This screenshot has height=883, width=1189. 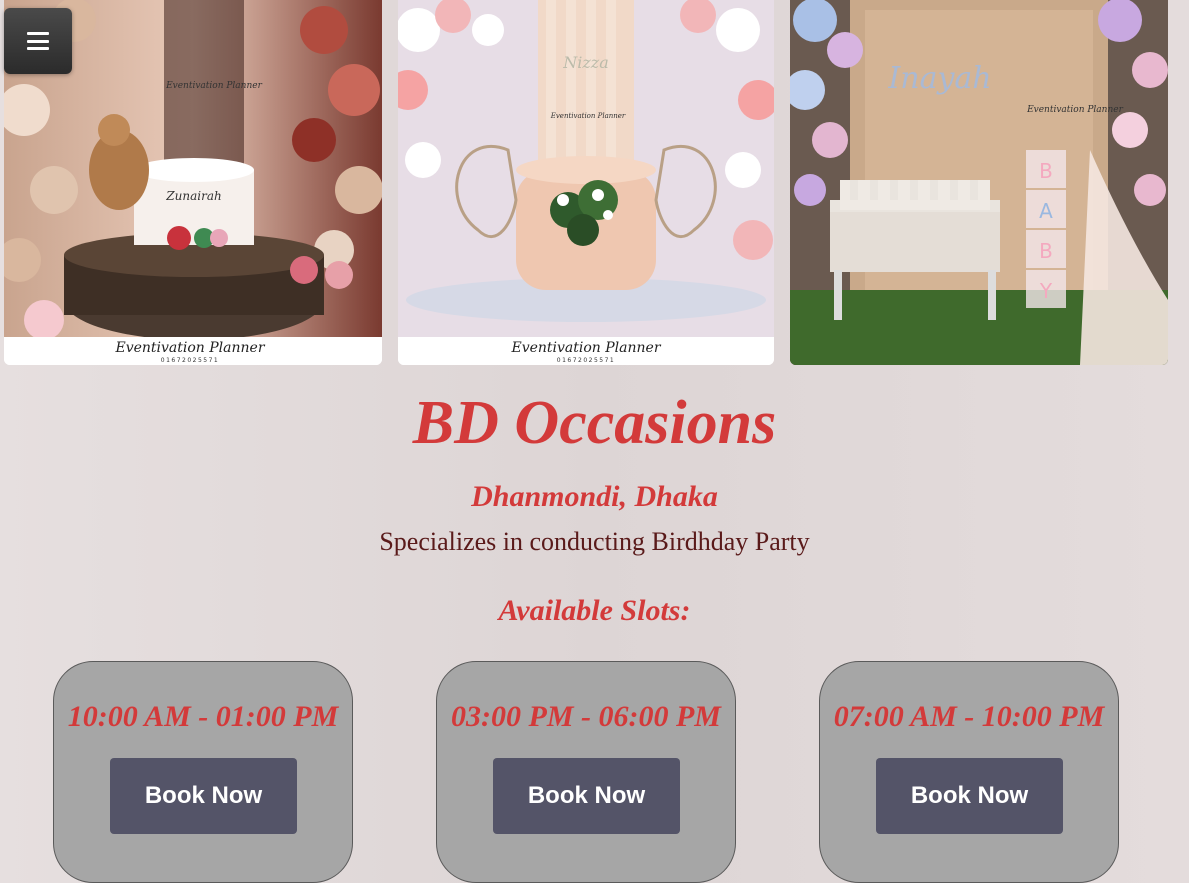 I want to click on svg-text: Nizza, so click(x=585, y=62).